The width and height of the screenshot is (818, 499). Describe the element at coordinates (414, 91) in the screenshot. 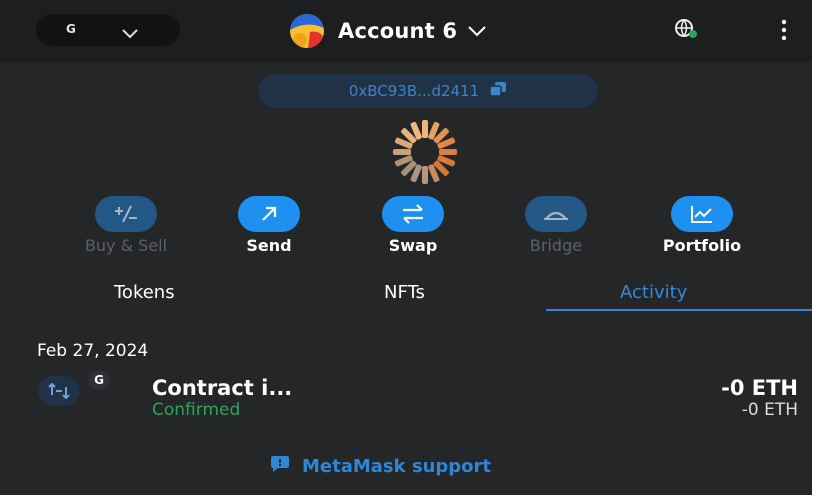

I see `account-address: 0xBC93B...d2411` at that location.